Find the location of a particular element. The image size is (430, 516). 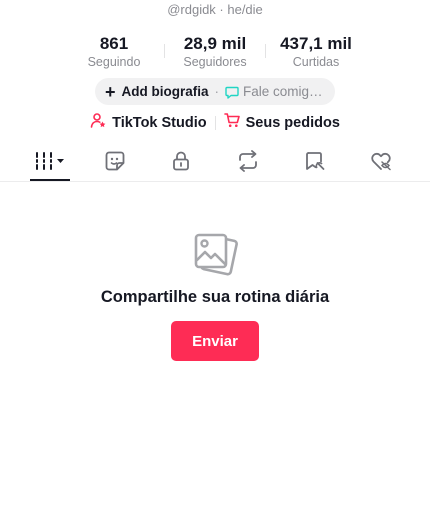

repost-icon is located at coordinates (248, 163).